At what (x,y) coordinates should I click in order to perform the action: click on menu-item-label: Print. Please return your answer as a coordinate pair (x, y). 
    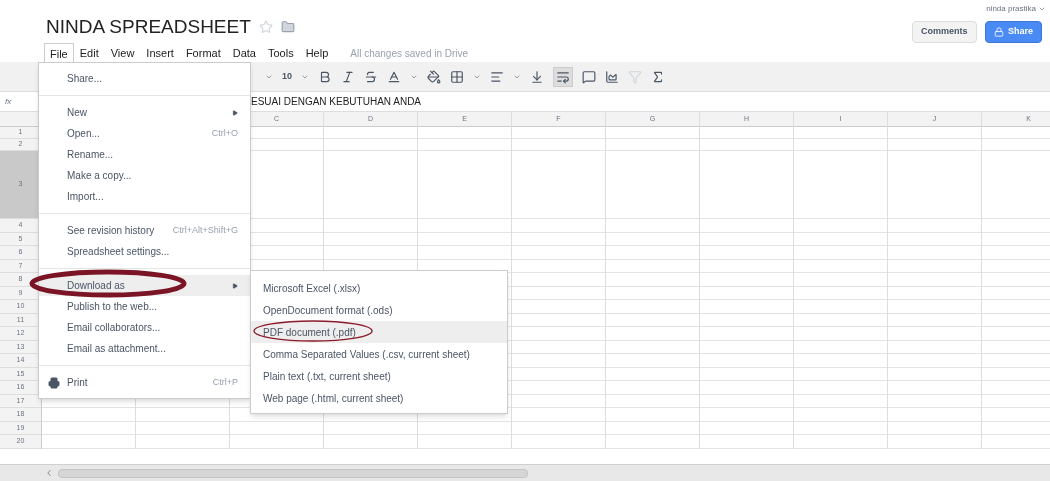
    Looking at the image, I should click on (77, 383).